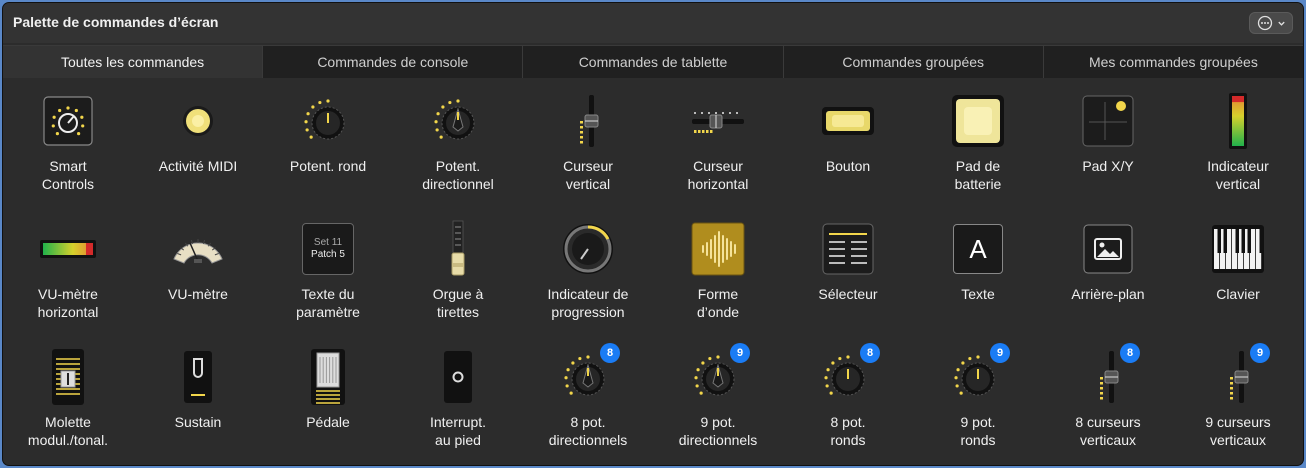  What do you see at coordinates (1172, 62) in the screenshot?
I see `tab-my-grouped-controls: Mes commandes groupées` at bounding box center [1172, 62].